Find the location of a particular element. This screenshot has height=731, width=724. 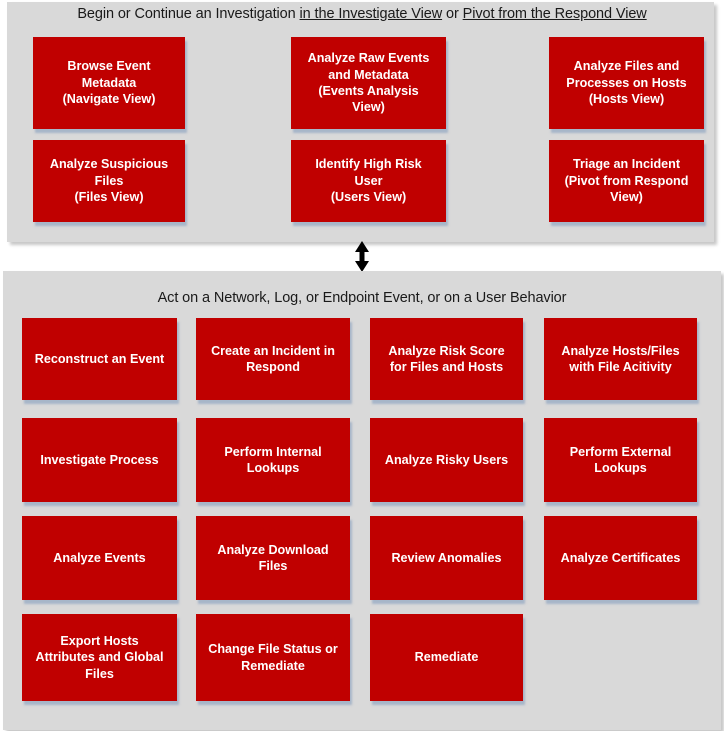

node-label: Perform Internal Lookups is located at coordinates (273, 459).